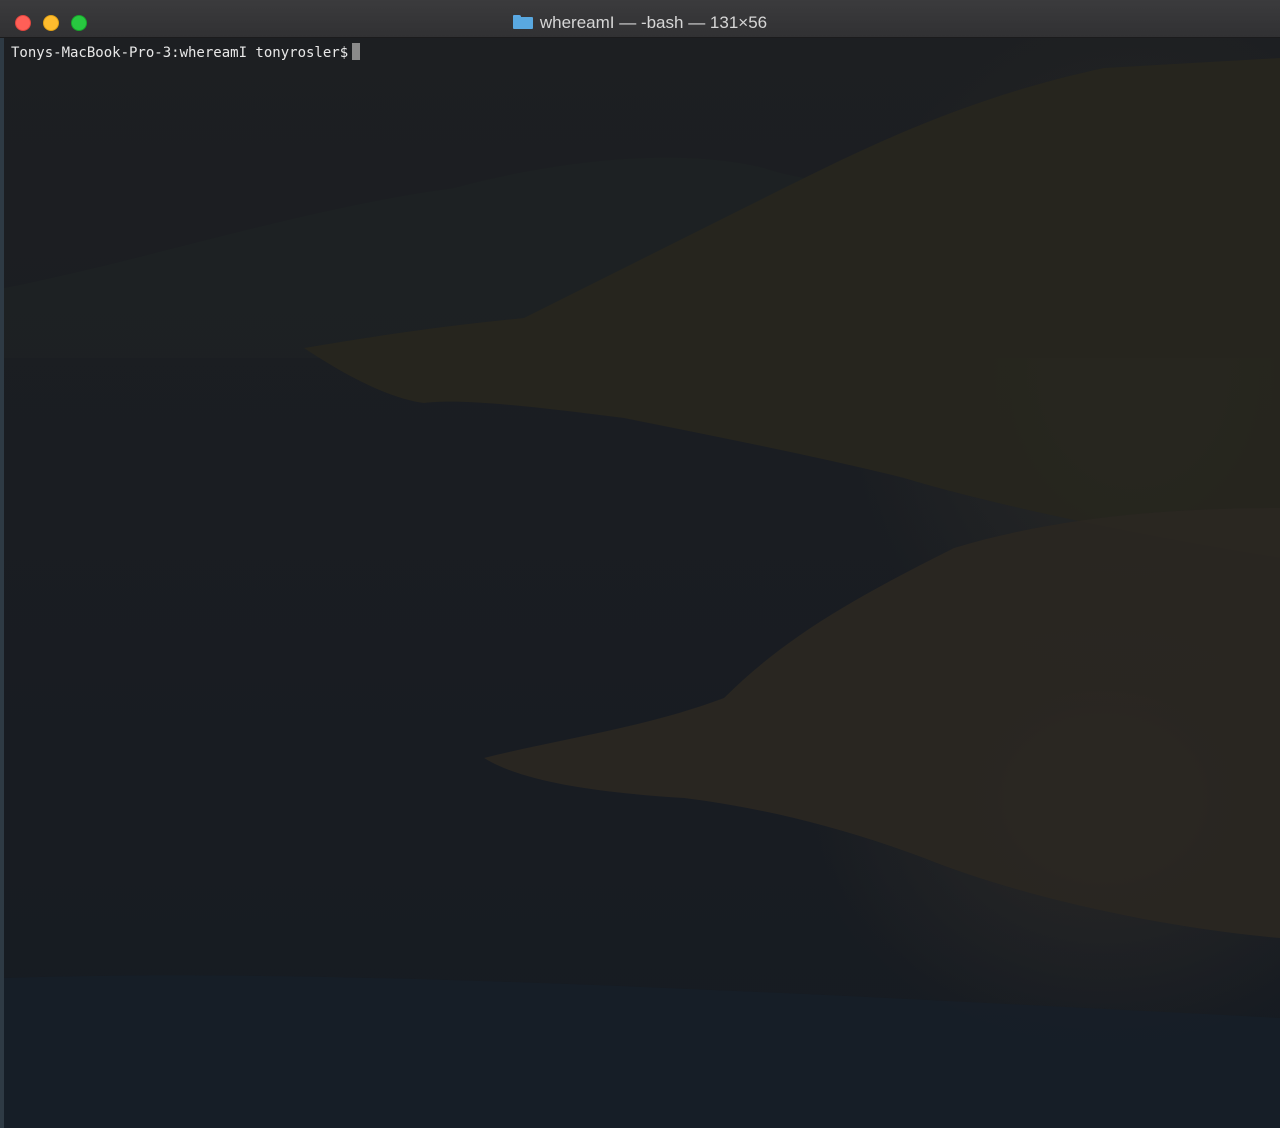 This screenshot has width=1280, height=1128. Describe the element at coordinates (522, 22) in the screenshot. I see `folder-icon` at that location.